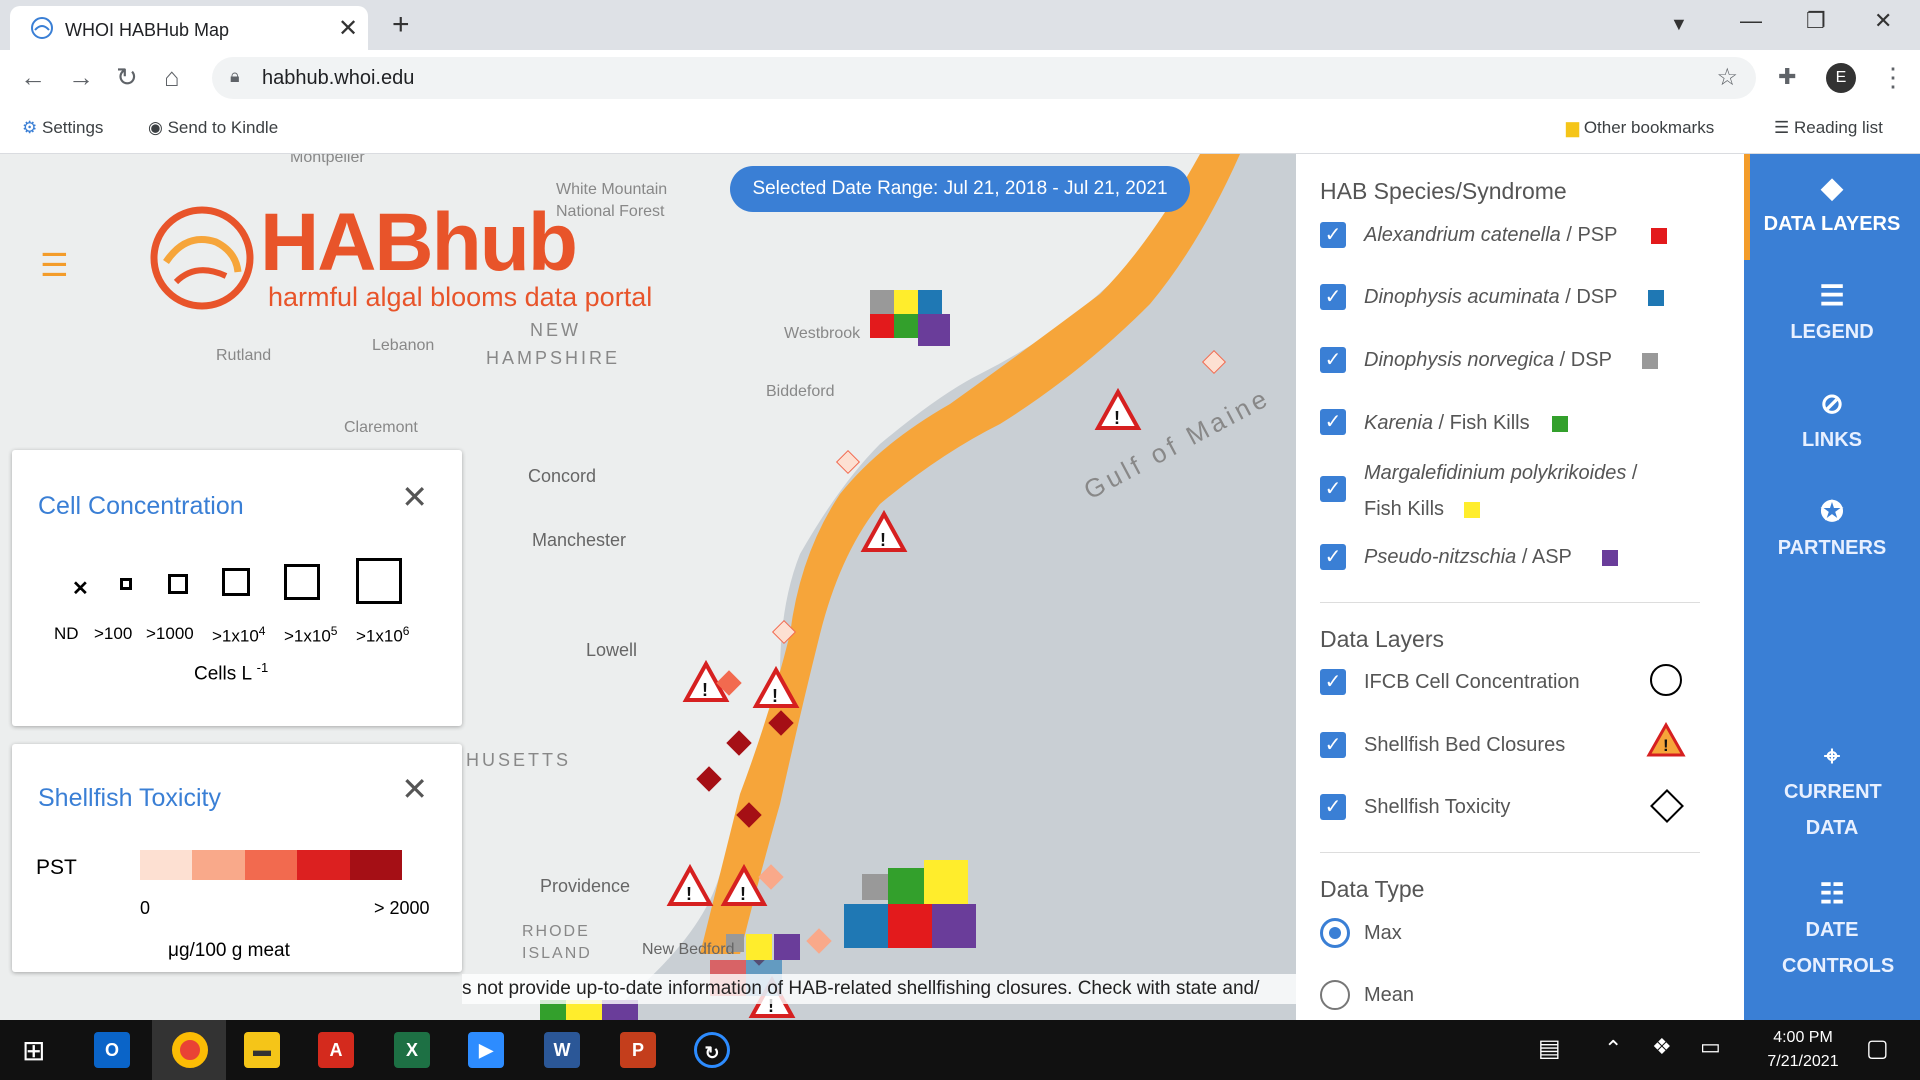  Describe the element at coordinates (379, 581) in the screenshot. I see `size-marker-1e6` at that location.